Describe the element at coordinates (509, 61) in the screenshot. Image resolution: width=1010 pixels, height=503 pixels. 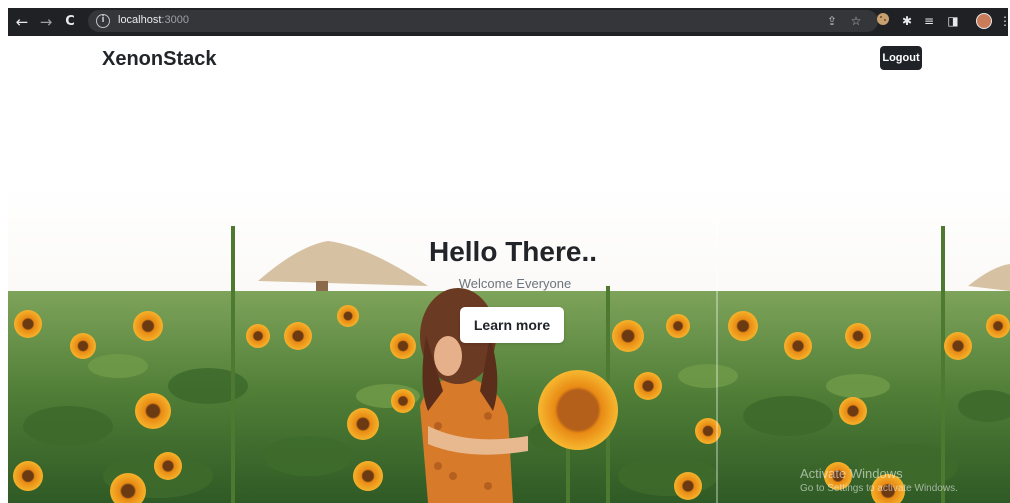
I see `navbar: XenonStack Logout` at that location.